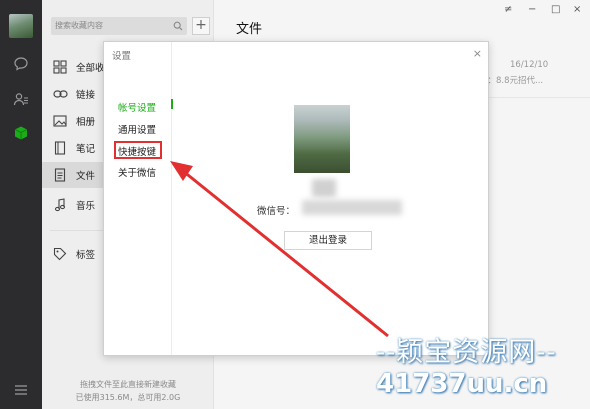 Image resolution: width=590 pixels, height=409 pixels. What do you see at coordinates (466, 352) in the screenshot?
I see `watermark-site-name: --颖宝资源网--` at bounding box center [466, 352].